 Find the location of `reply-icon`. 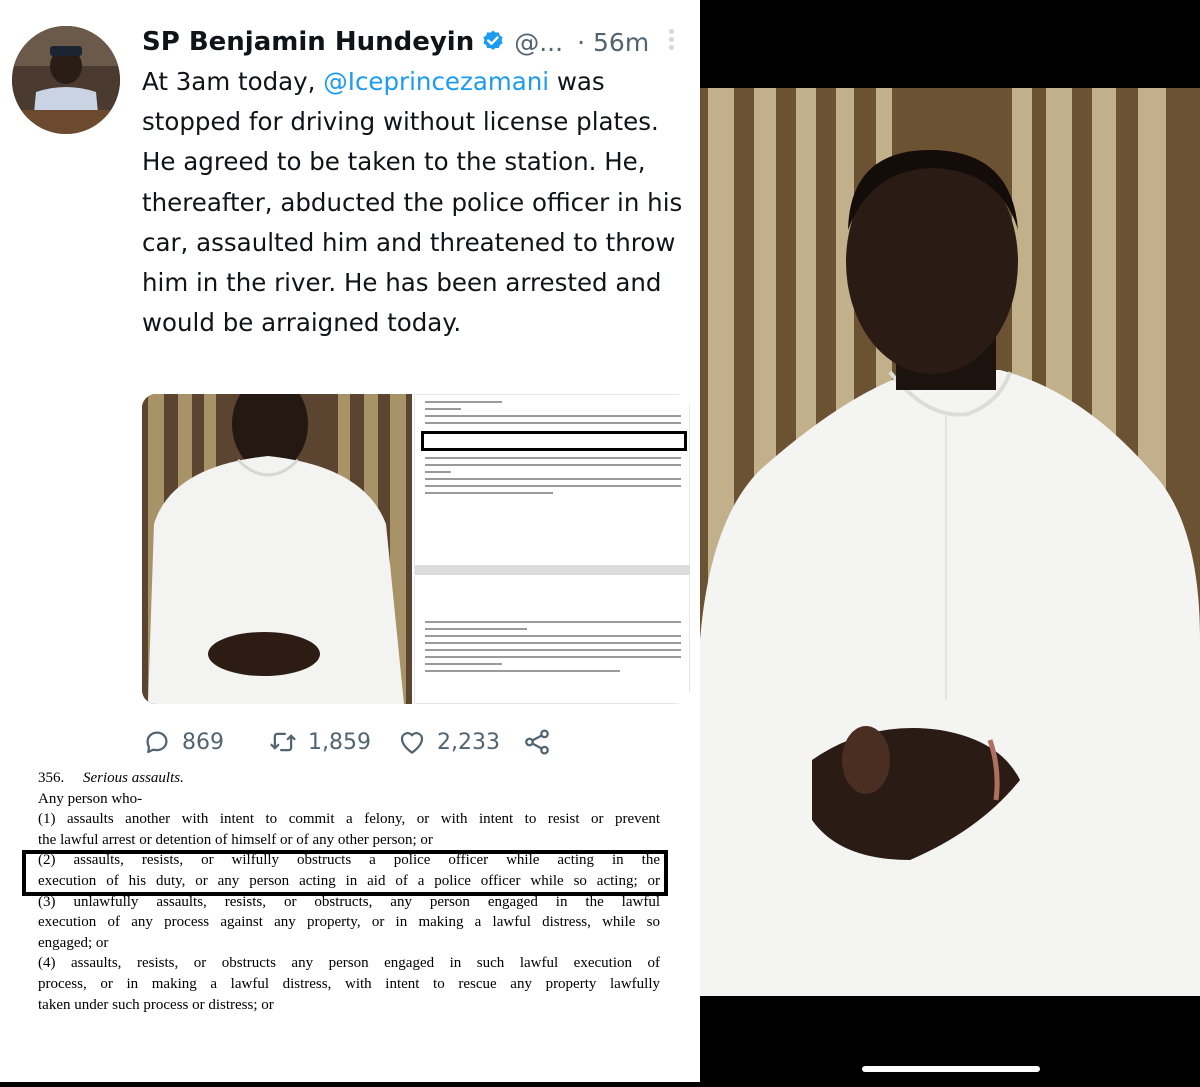

reply-icon is located at coordinates (157, 742).